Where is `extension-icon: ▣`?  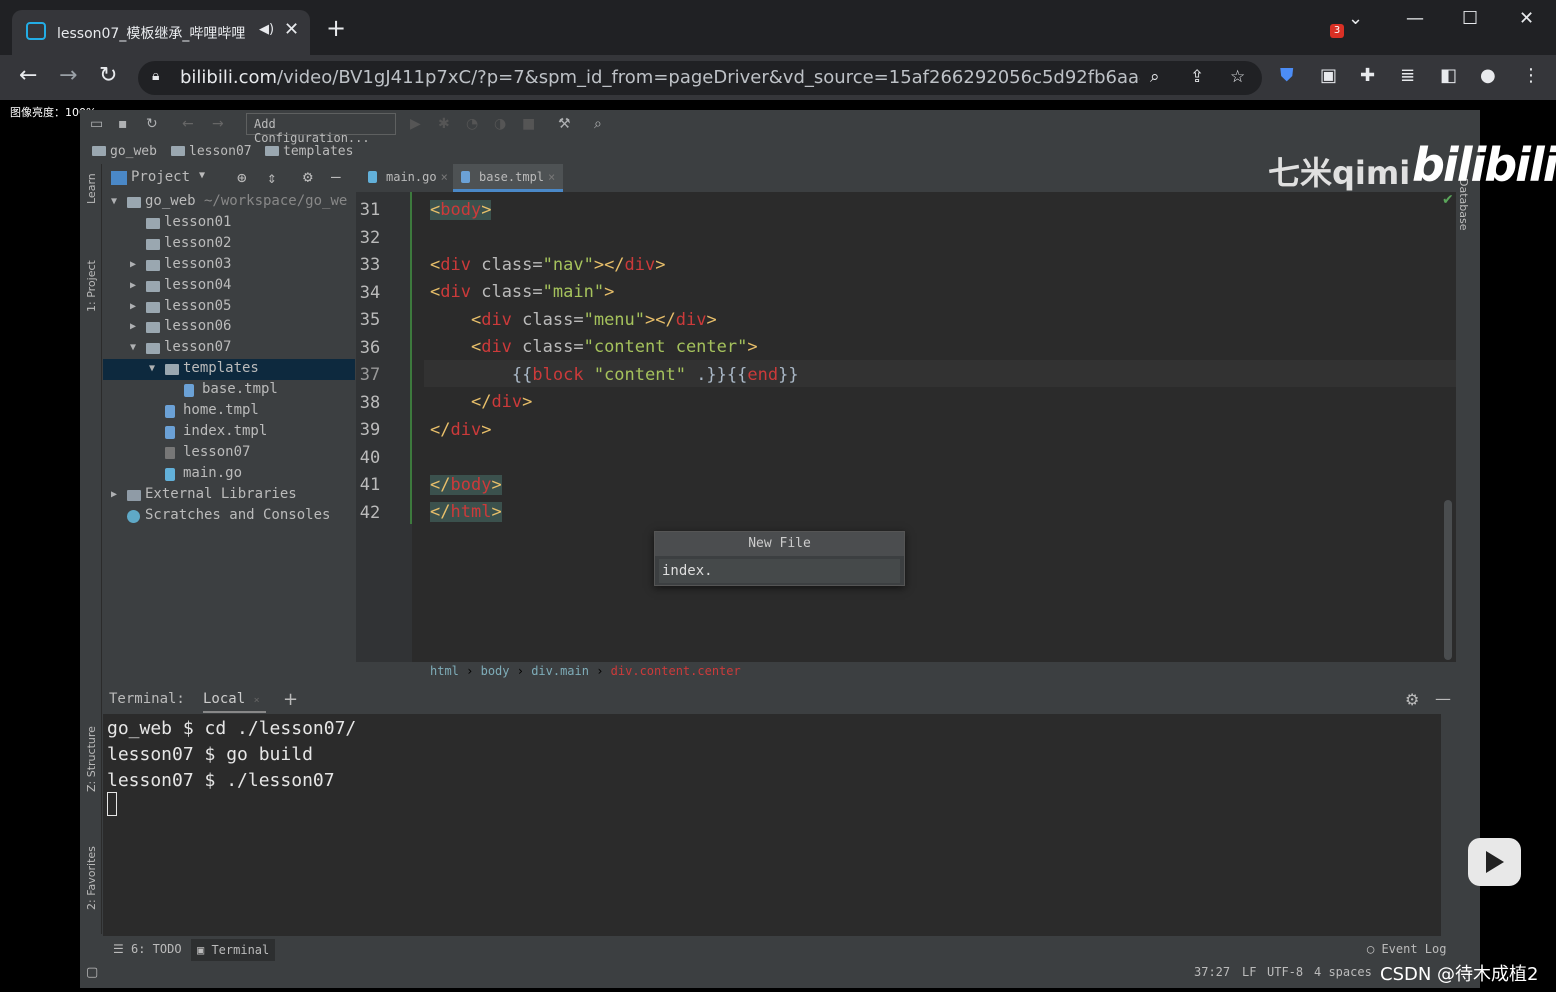
extension-icon: ▣ is located at coordinates (1328, 75).